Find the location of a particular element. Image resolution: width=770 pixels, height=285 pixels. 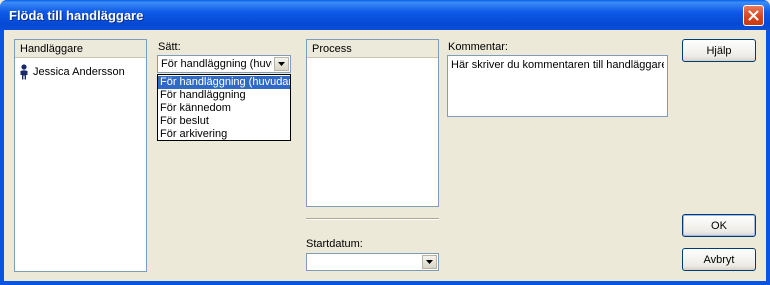

cancel-button-label: Avbryt is located at coordinates (719, 259).